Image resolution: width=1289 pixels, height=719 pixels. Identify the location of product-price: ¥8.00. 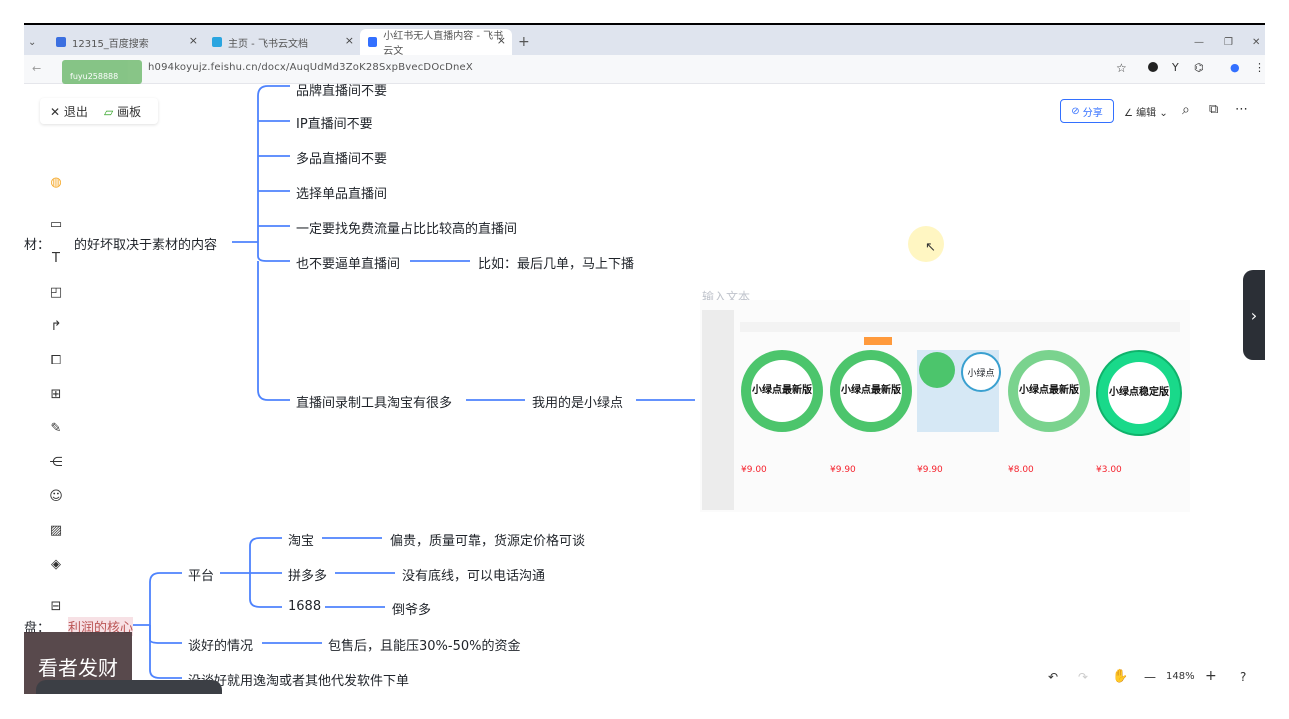
(1021, 470).